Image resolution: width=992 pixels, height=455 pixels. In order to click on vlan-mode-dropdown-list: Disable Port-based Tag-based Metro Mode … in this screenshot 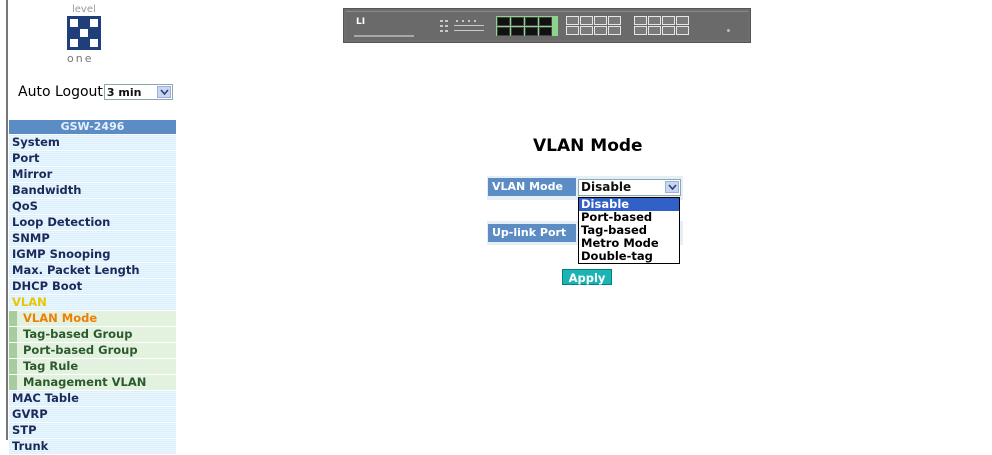, I will do `click(629, 230)`.